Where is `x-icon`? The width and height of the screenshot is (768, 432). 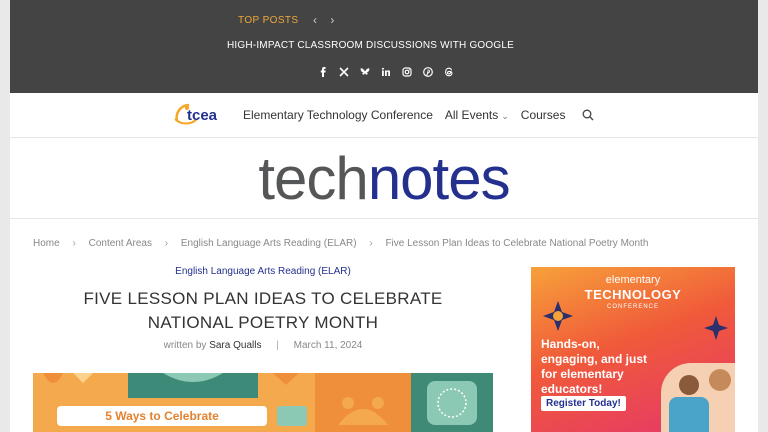
x-icon is located at coordinates (343, 72).